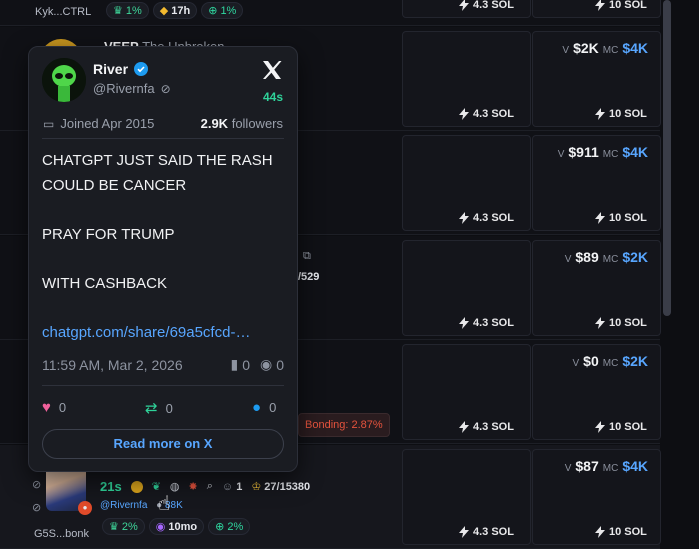 This screenshot has height=549, width=699. I want to click on alien-avatar-icon, so click(64, 80).